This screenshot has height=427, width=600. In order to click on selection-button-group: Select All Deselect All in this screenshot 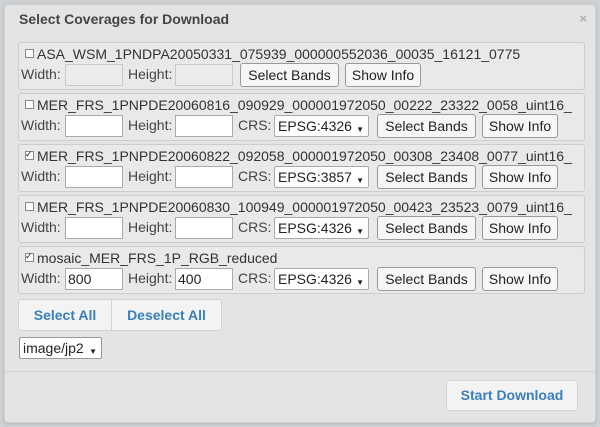, I will do `click(120, 315)`.